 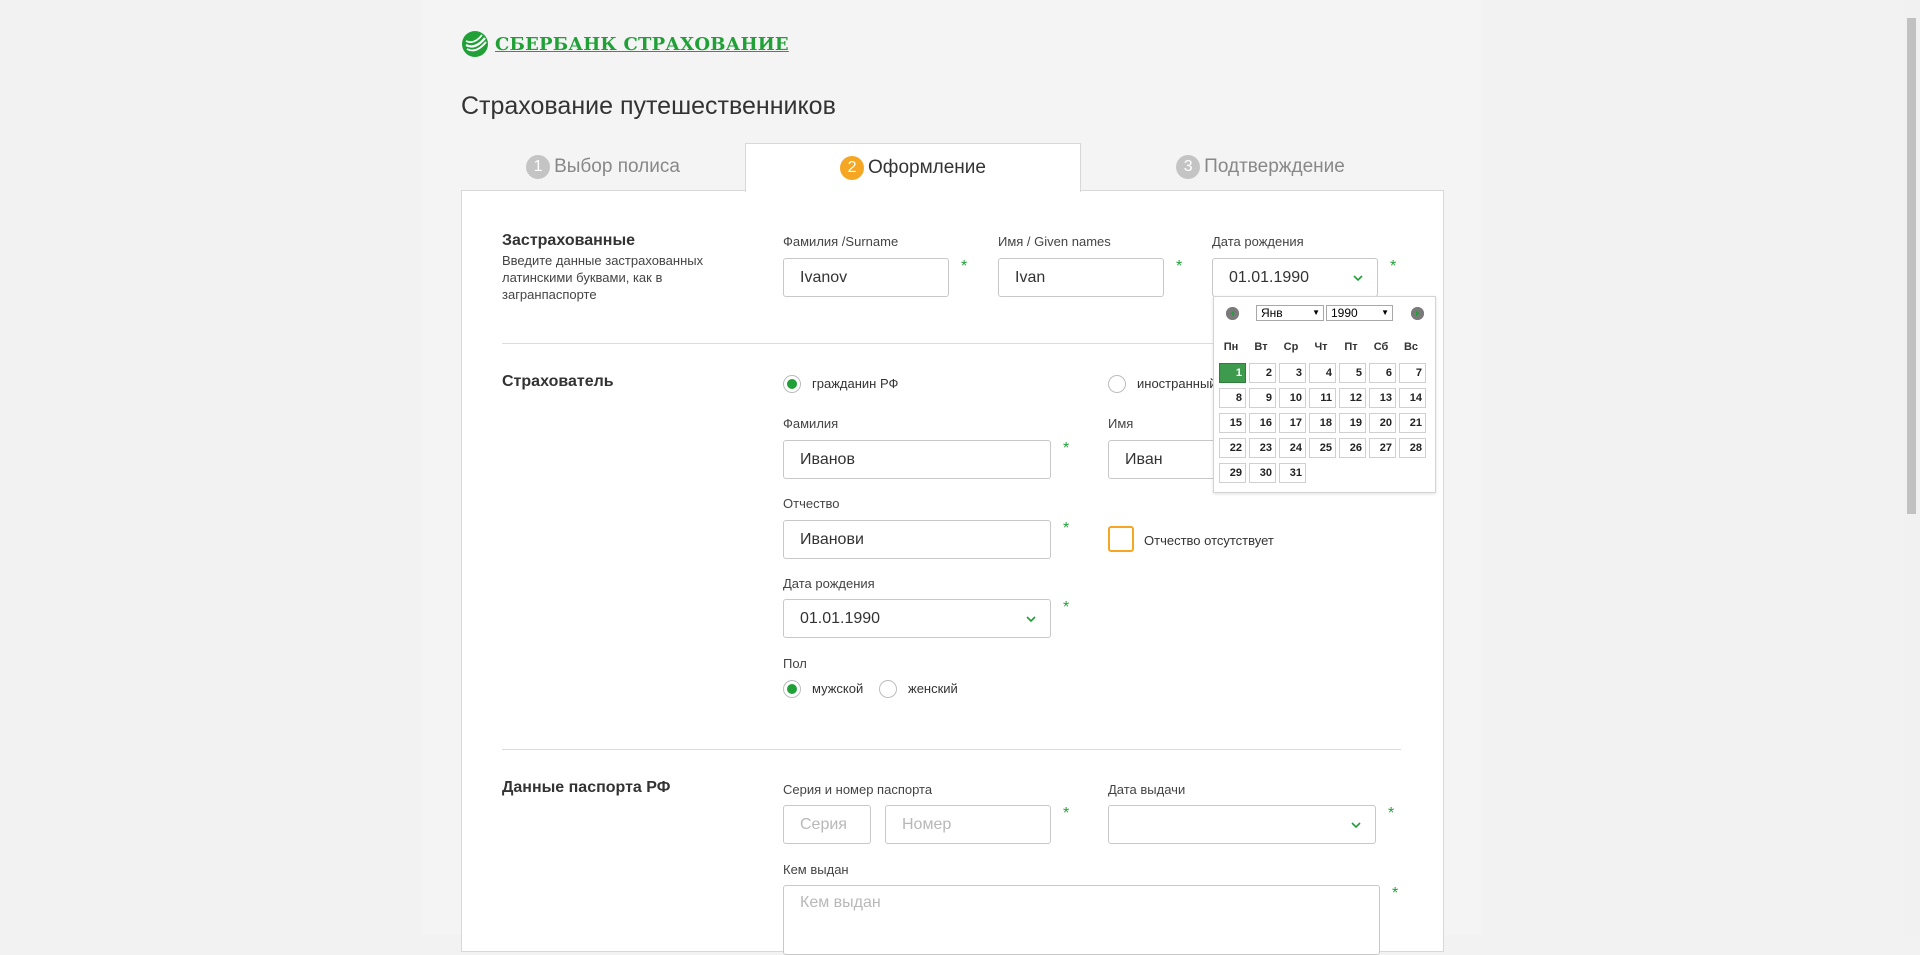 What do you see at coordinates (855, 383) in the screenshot?
I see `citizen-rf-label: гражданин РФ` at bounding box center [855, 383].